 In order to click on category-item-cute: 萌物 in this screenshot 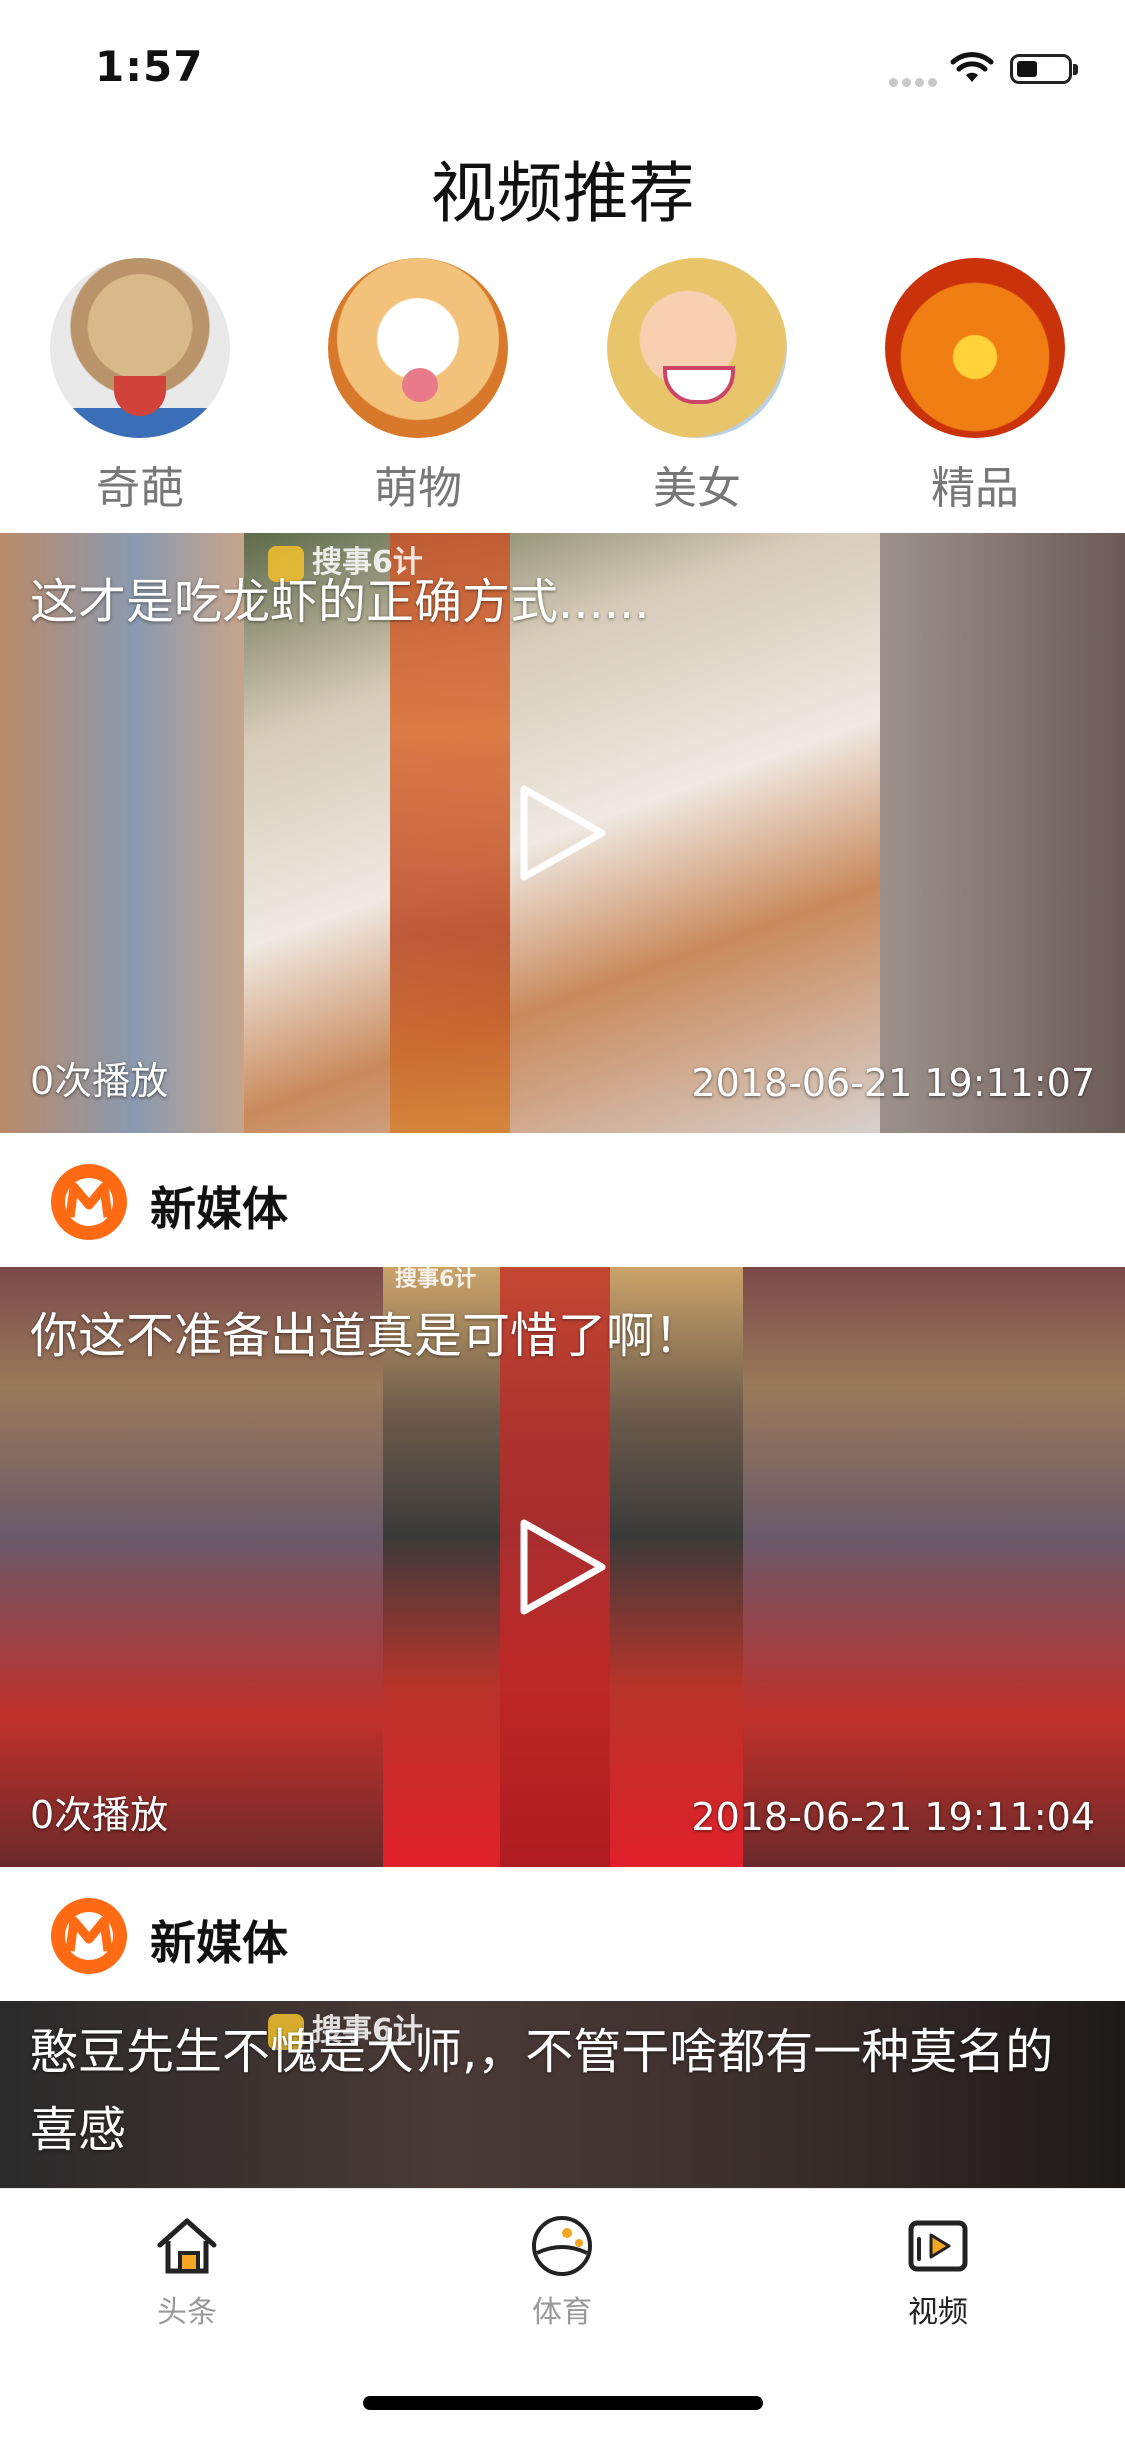, I will do `click(418, 387)`.